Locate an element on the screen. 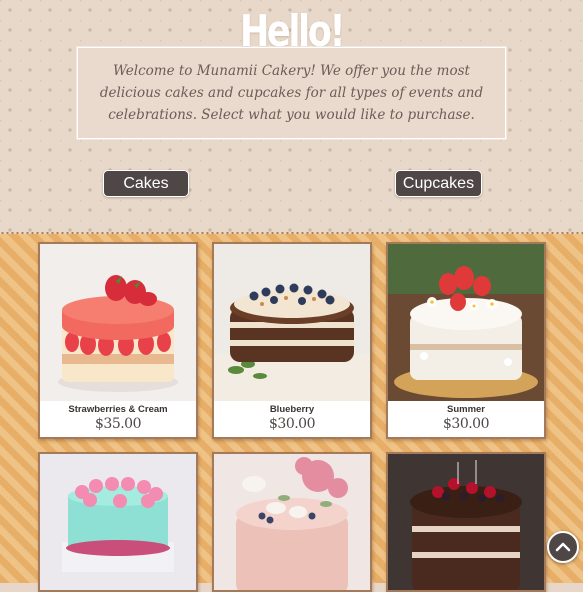 The height and width of the screenshot is (592, 583). product-name: Strawberries & Cream is located at coordinates (118, 409).